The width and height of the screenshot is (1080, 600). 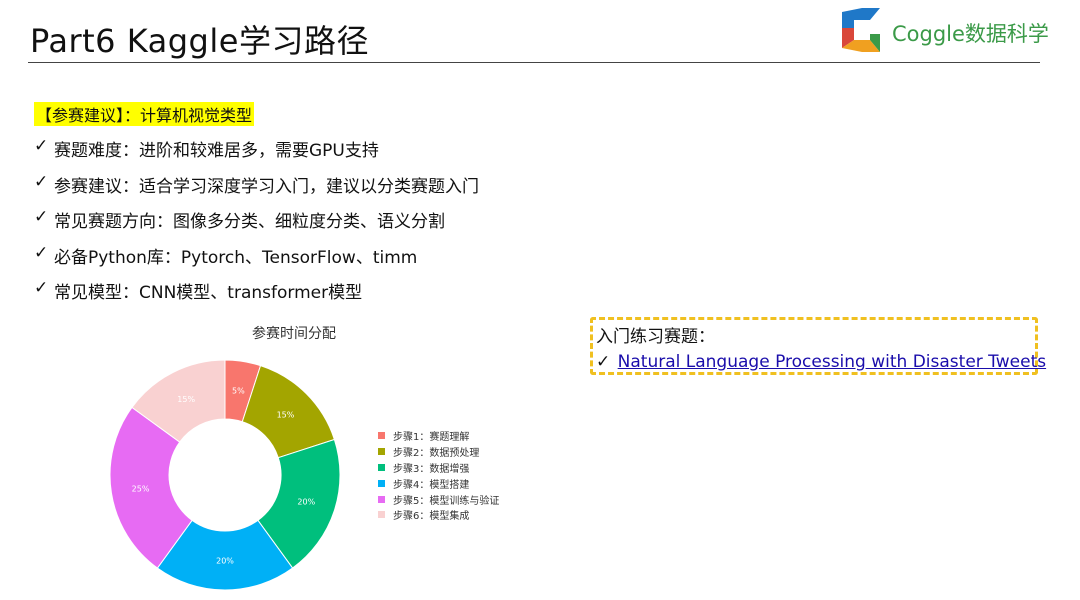 I want to click on list-item: ✓ 赛题难度：进阶和较难居多，需要GPU支持, so click(x=256, y=154).